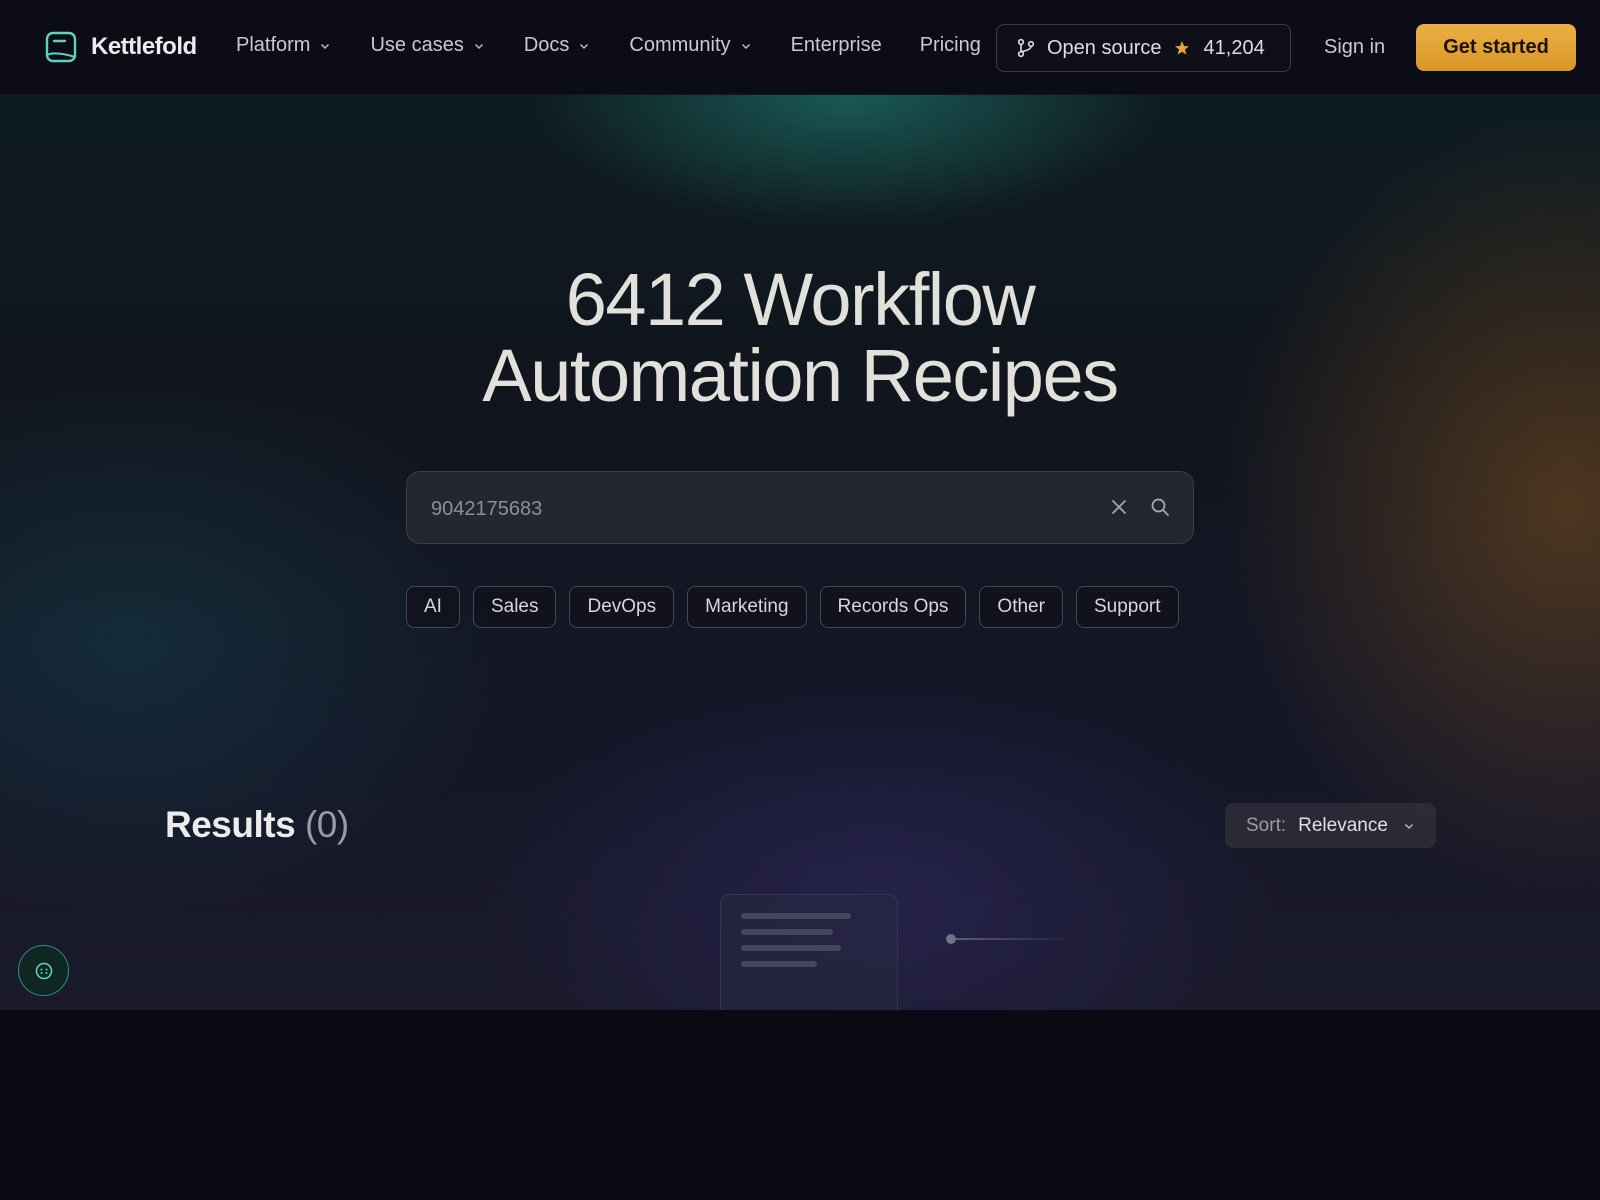 The height and width of the screenshot is (1200, 1600). What do you see at coordinates (417, 45) in the screenshot?
I see `nav-use-cases-label: Use cases` at bounding box center [417, 45].